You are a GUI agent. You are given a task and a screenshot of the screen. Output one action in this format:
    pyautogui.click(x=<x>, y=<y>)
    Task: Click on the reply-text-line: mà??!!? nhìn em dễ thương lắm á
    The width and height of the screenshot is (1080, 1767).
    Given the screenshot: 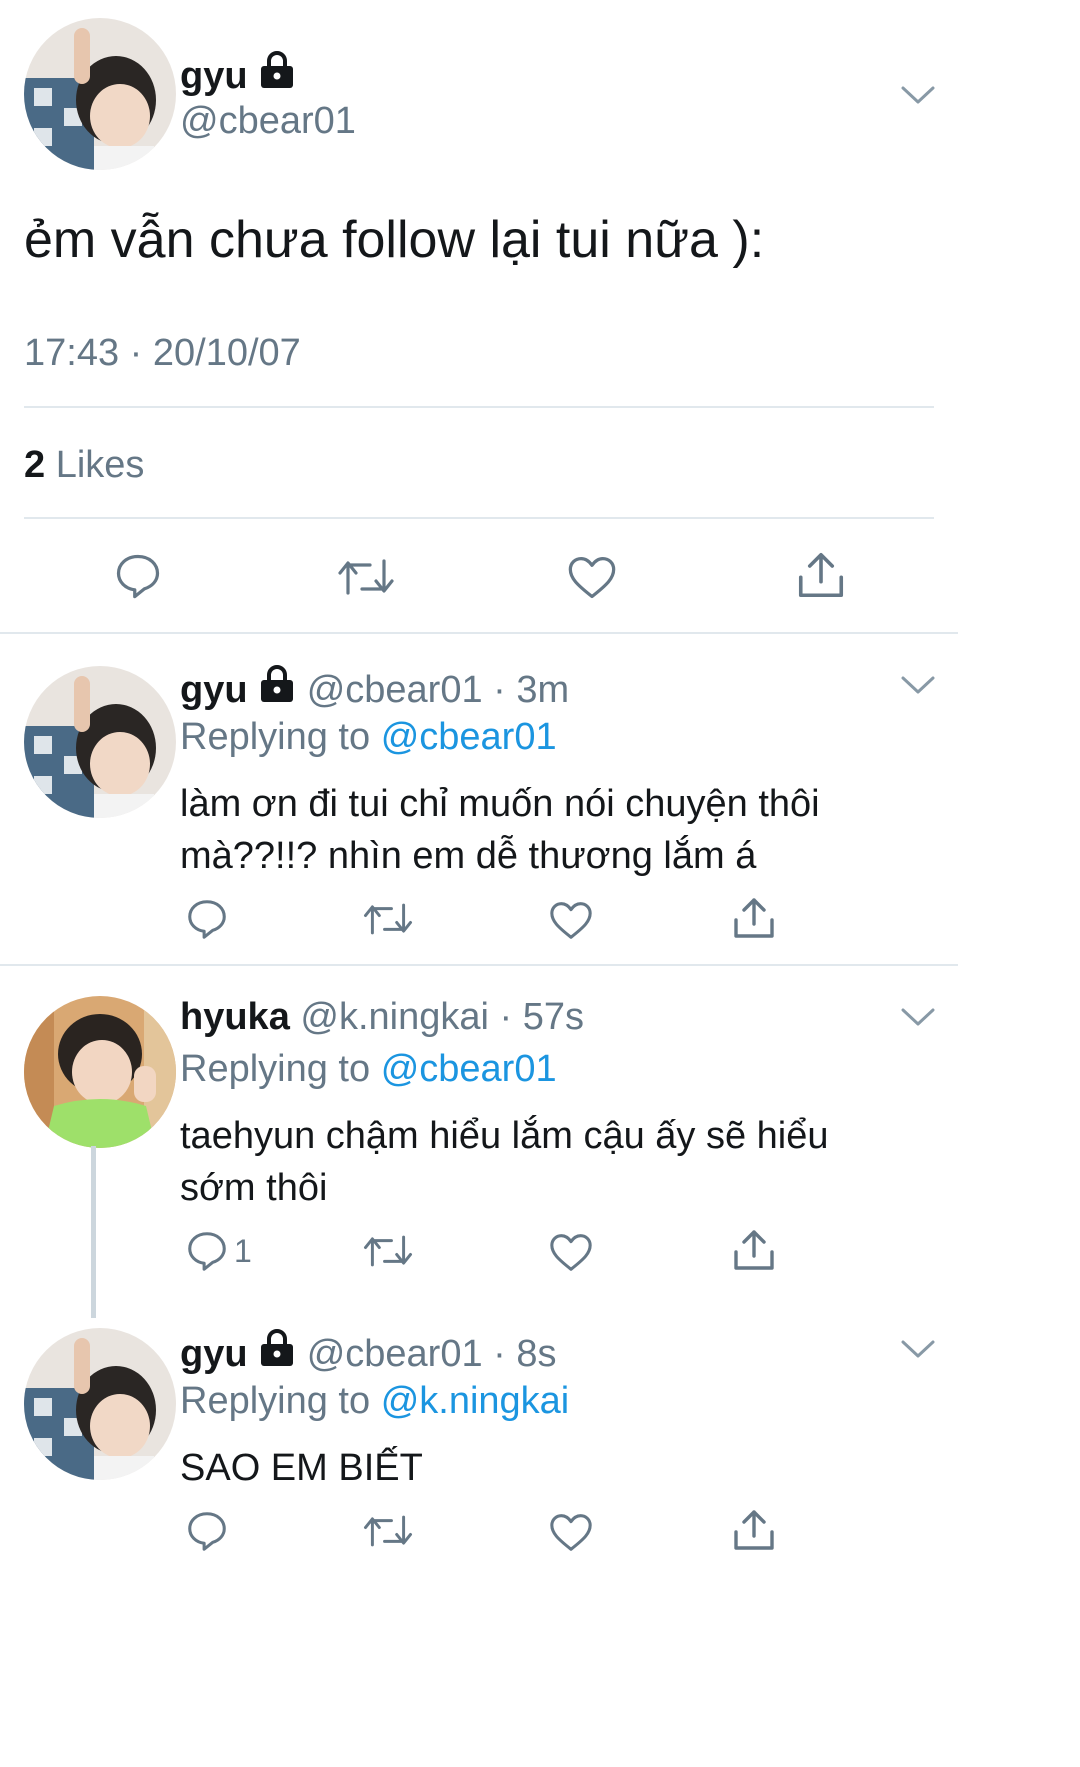 What is the action you would take?
    pyautogui.click(x=468, y=856)
    